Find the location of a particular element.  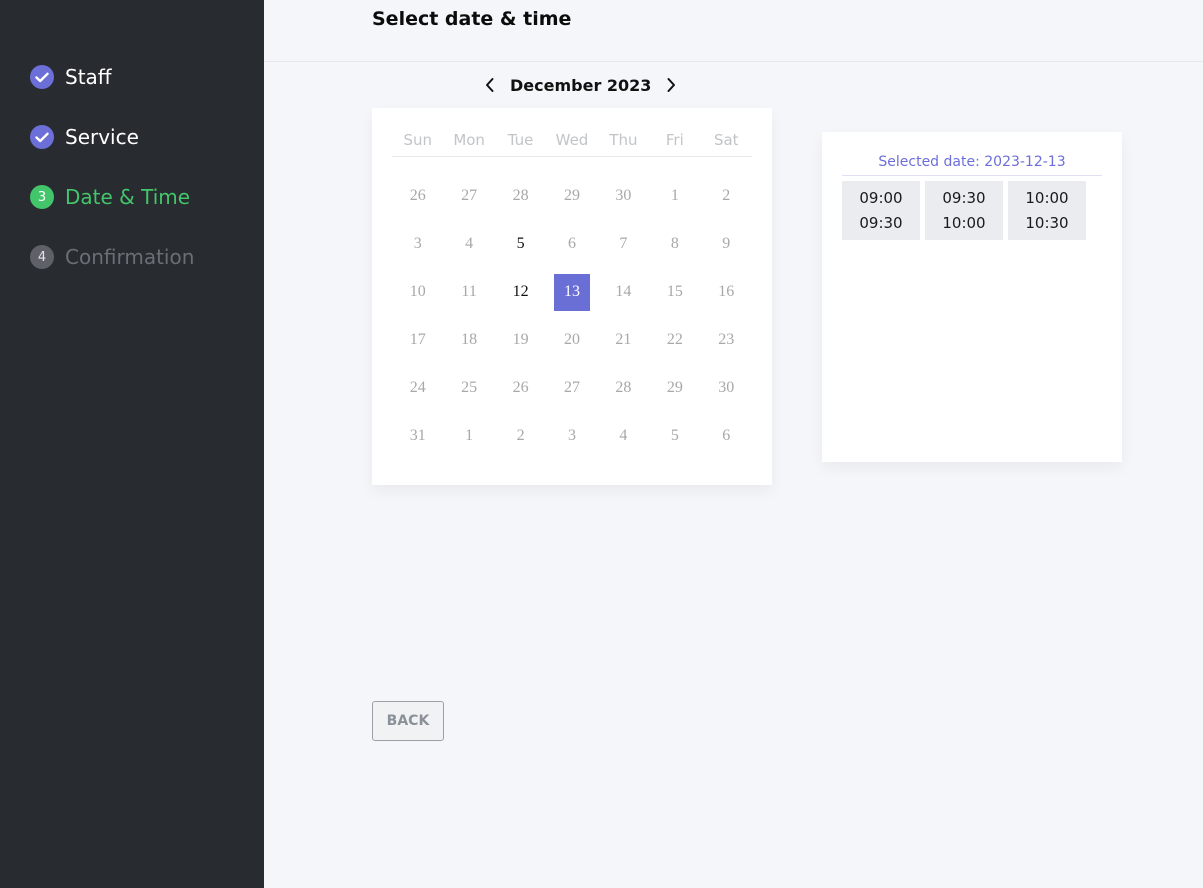

calendar-day: 14 is located at coordinates (623, 292).